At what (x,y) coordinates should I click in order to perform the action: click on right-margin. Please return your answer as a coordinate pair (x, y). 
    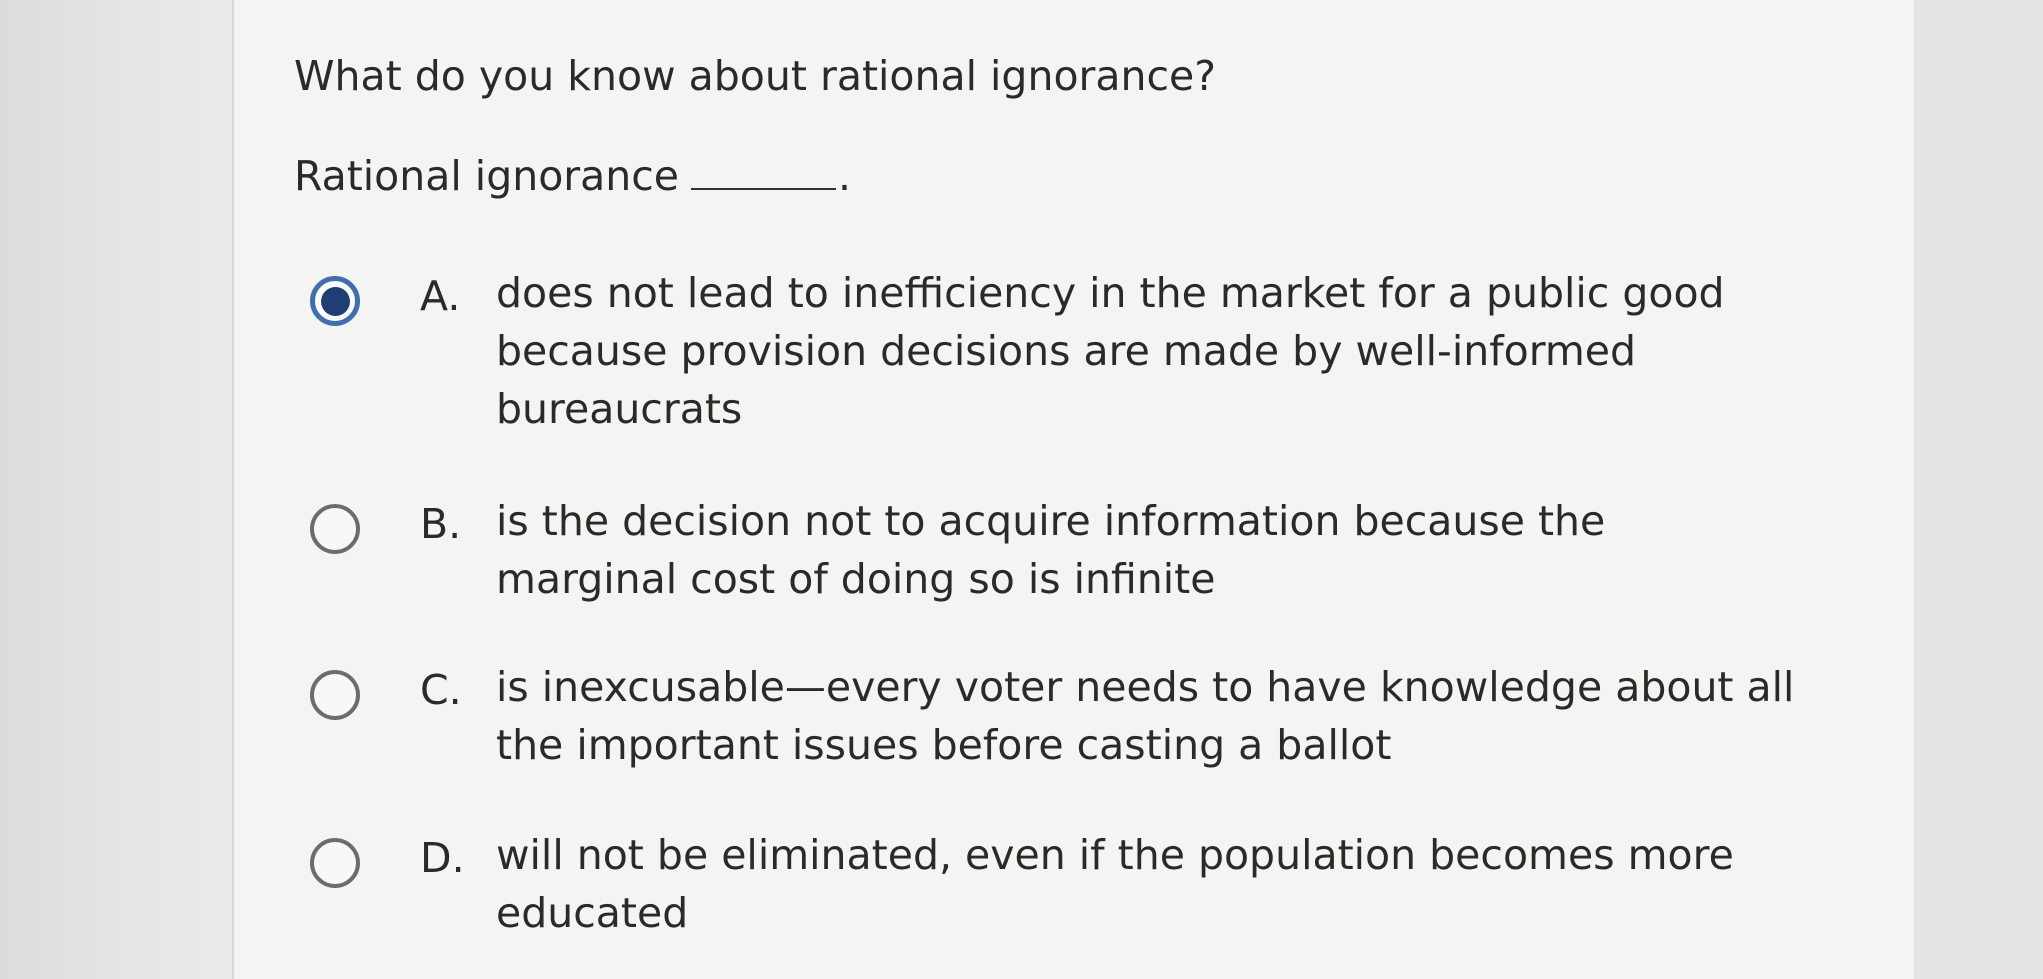
    Looking at the image, I should click on (1978, 489).